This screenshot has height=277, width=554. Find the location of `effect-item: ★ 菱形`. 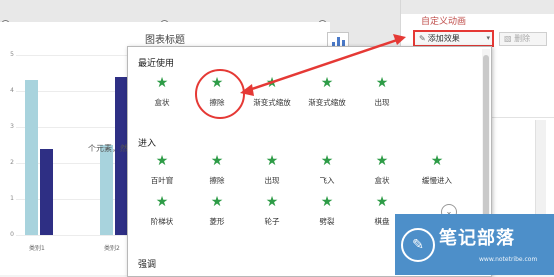

effect-item: ★ 菱形 is located at coordinates (217, 210).